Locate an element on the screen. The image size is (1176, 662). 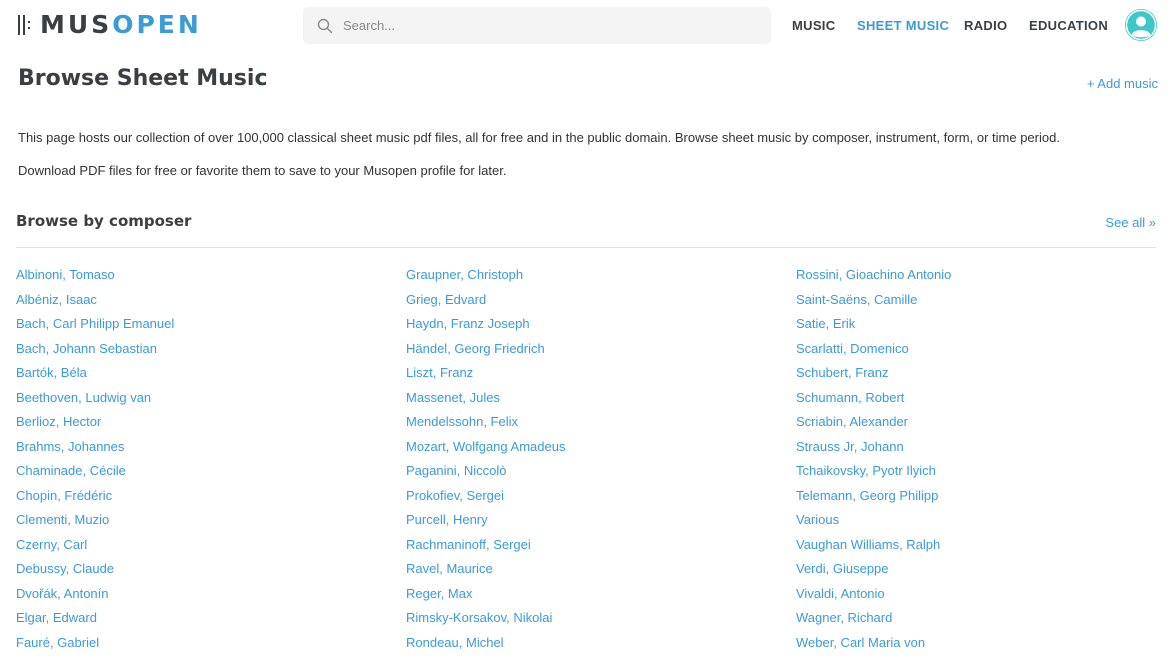
list-item: Vivaldi, Antonio is located at coordinates (873, 597).